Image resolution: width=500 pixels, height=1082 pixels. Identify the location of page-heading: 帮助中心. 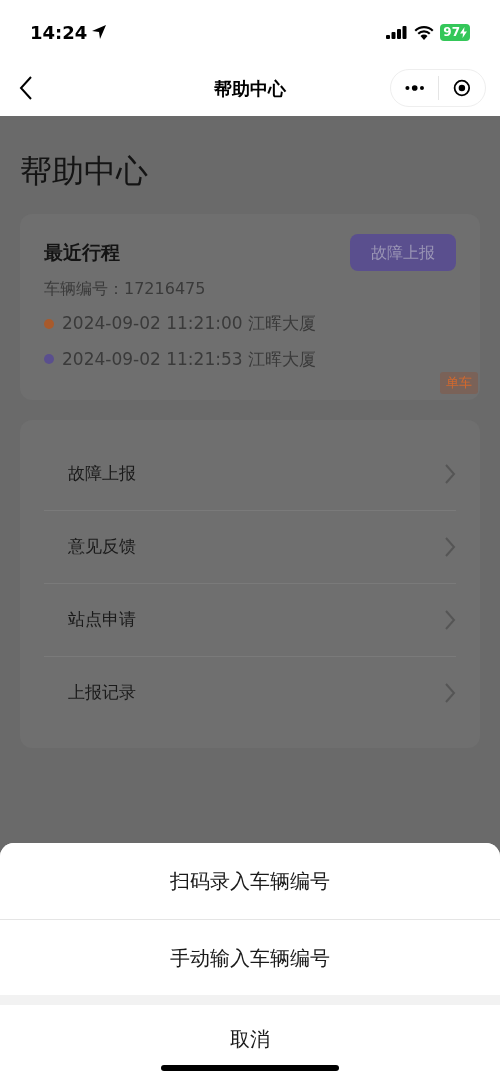
(84, 171).